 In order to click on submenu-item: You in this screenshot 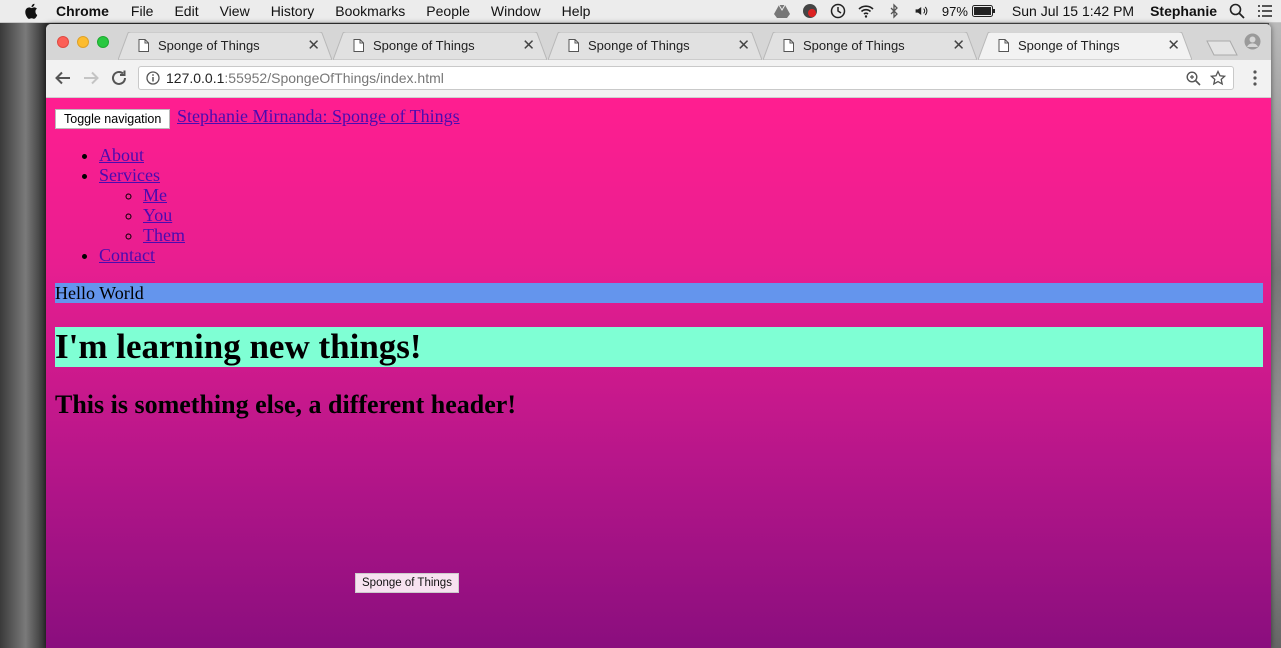, I will do `click(164, 215)`.